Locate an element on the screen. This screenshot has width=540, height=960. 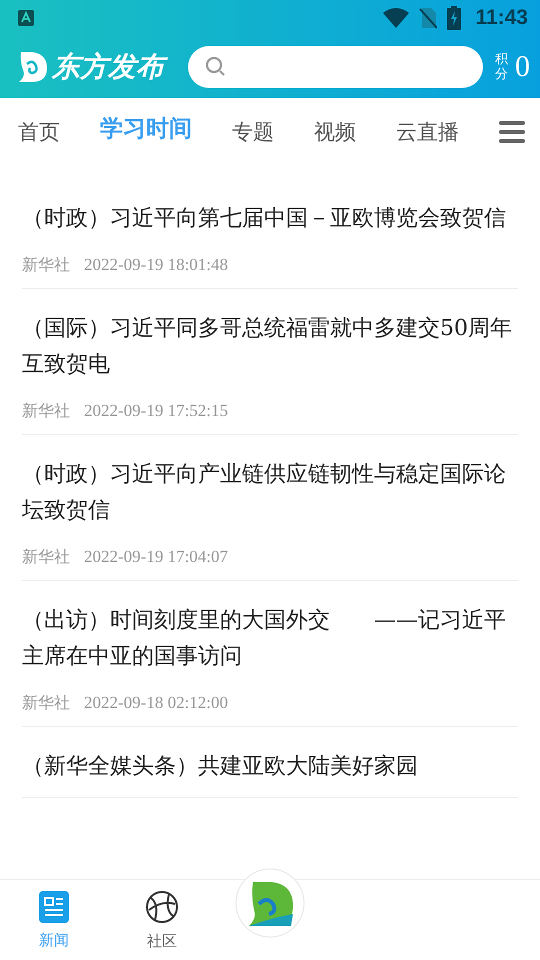
points-label: 积分 is located at coordinates (502, 67).